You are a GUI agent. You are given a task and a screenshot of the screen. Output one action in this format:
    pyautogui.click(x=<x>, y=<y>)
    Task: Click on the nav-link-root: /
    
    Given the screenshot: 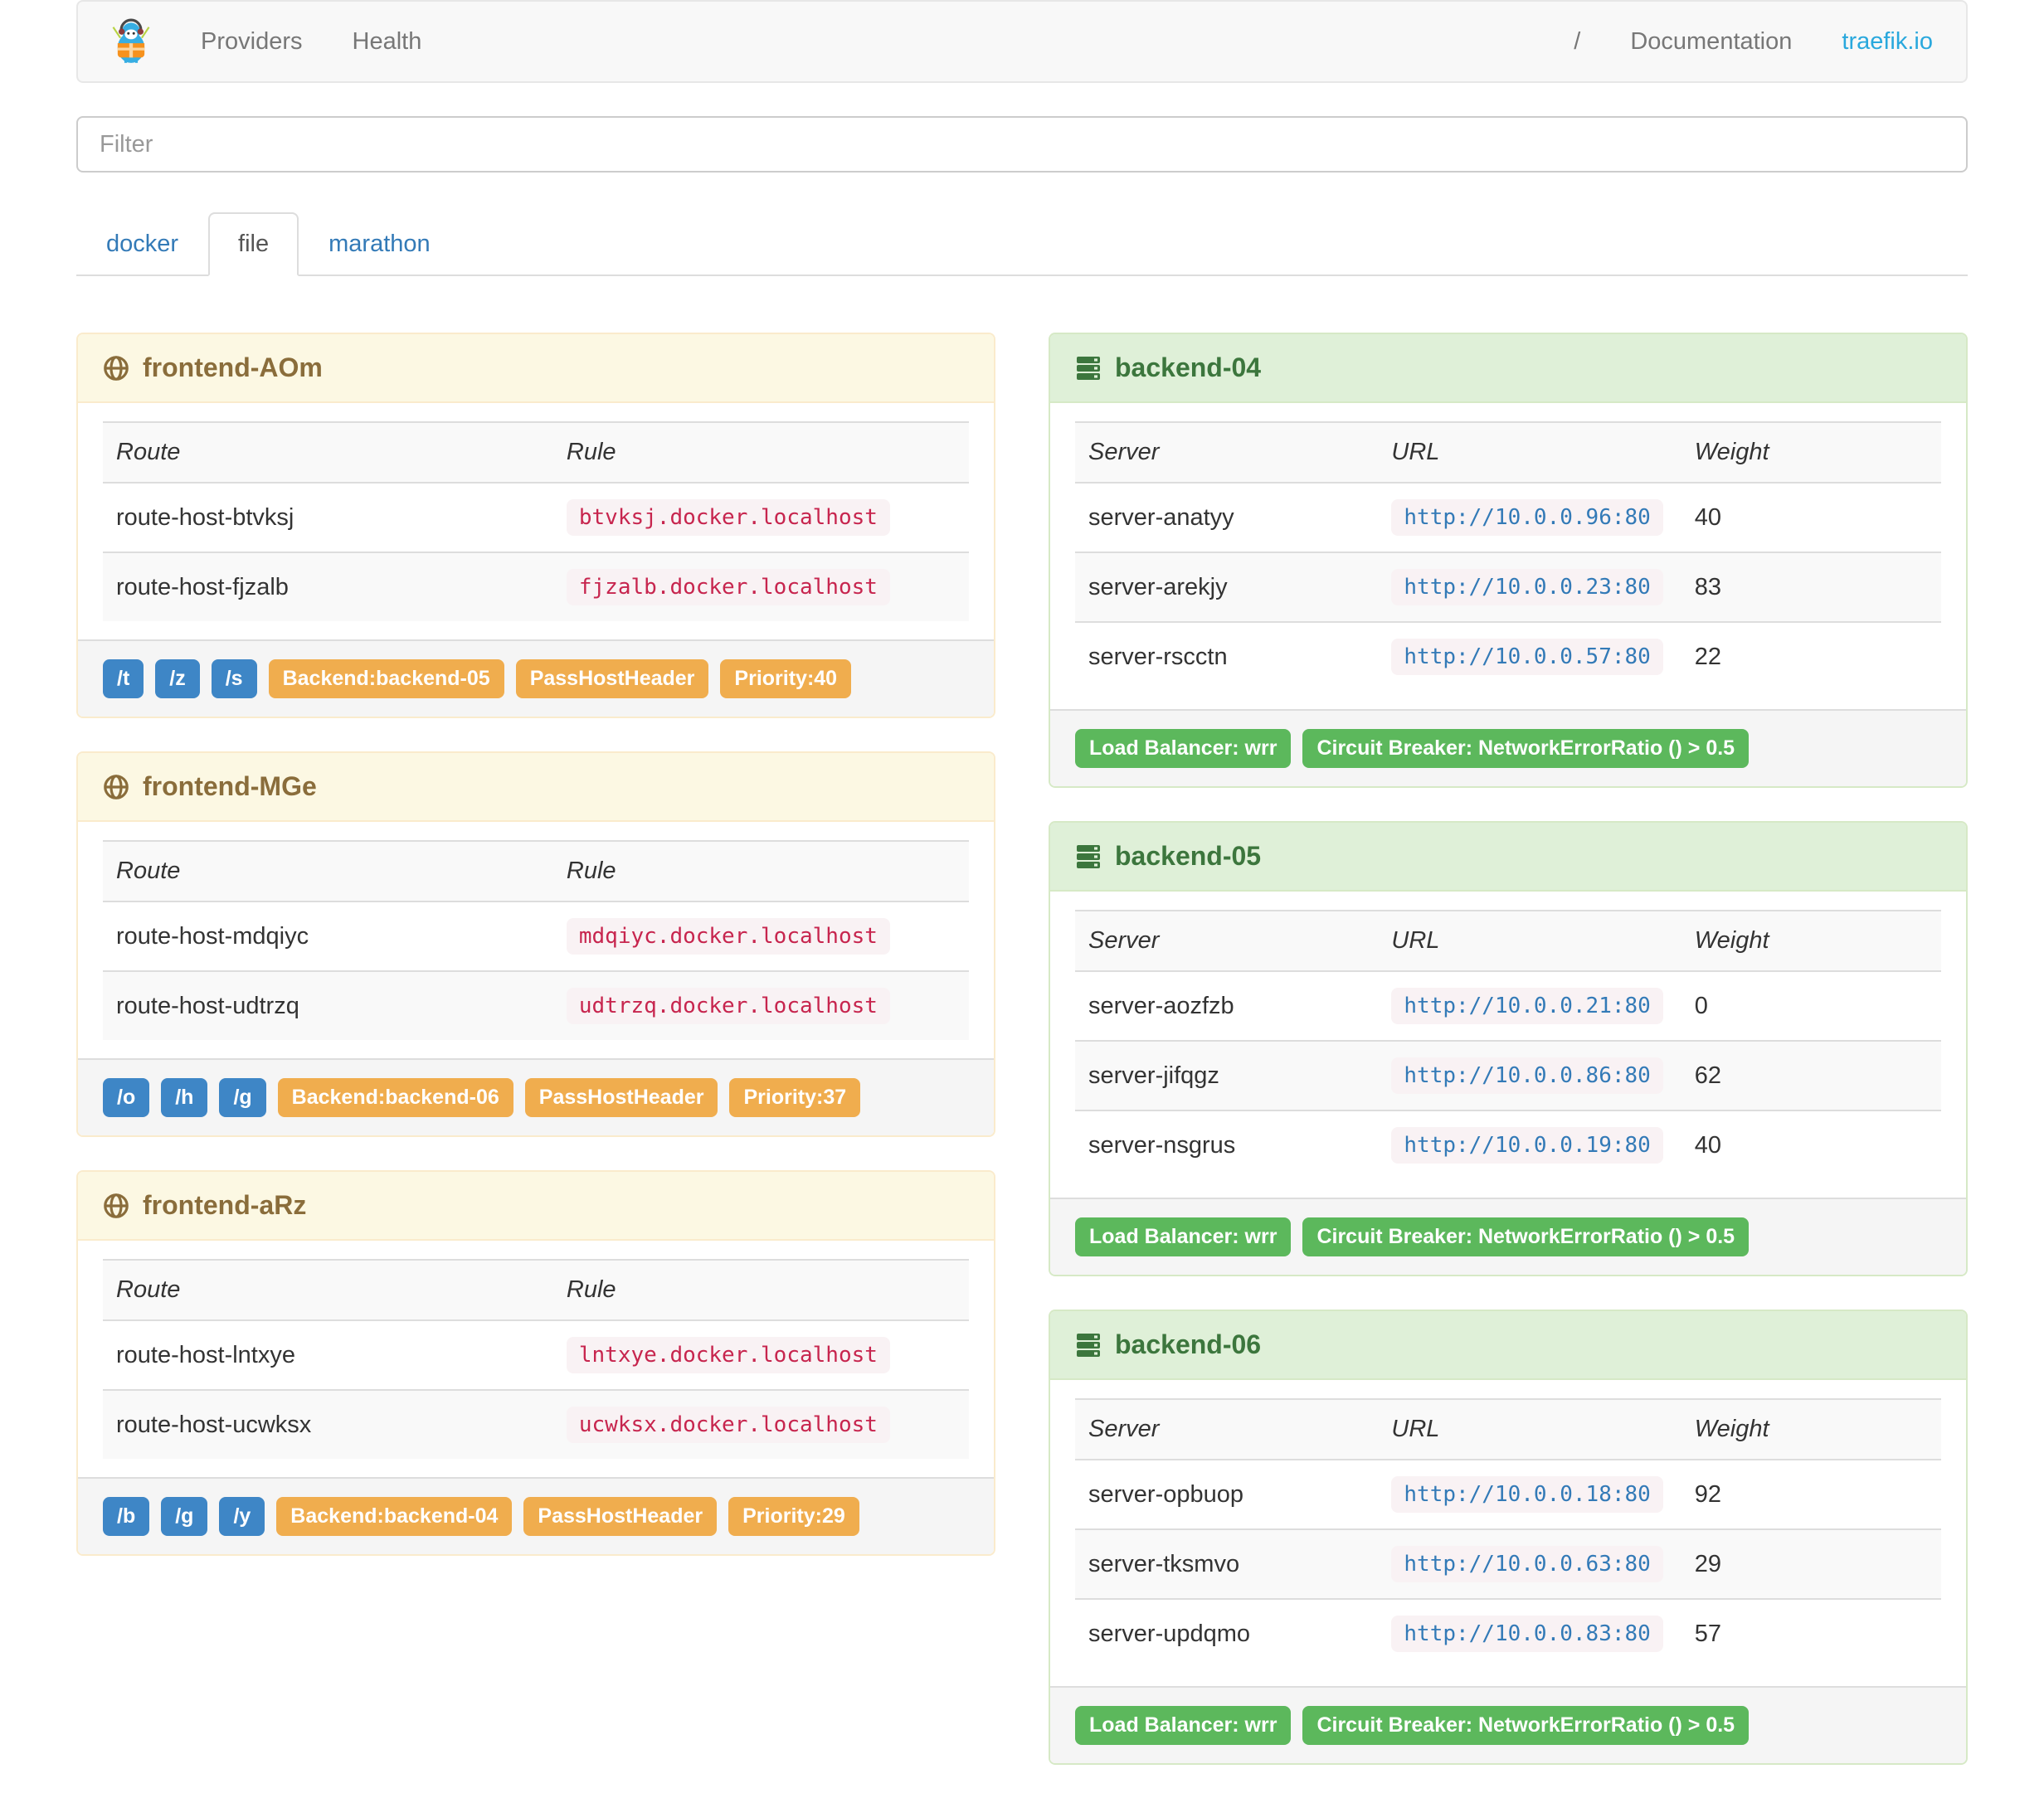 What is the action you would take?
    pyautogui.click(x=1577, y=42)
    